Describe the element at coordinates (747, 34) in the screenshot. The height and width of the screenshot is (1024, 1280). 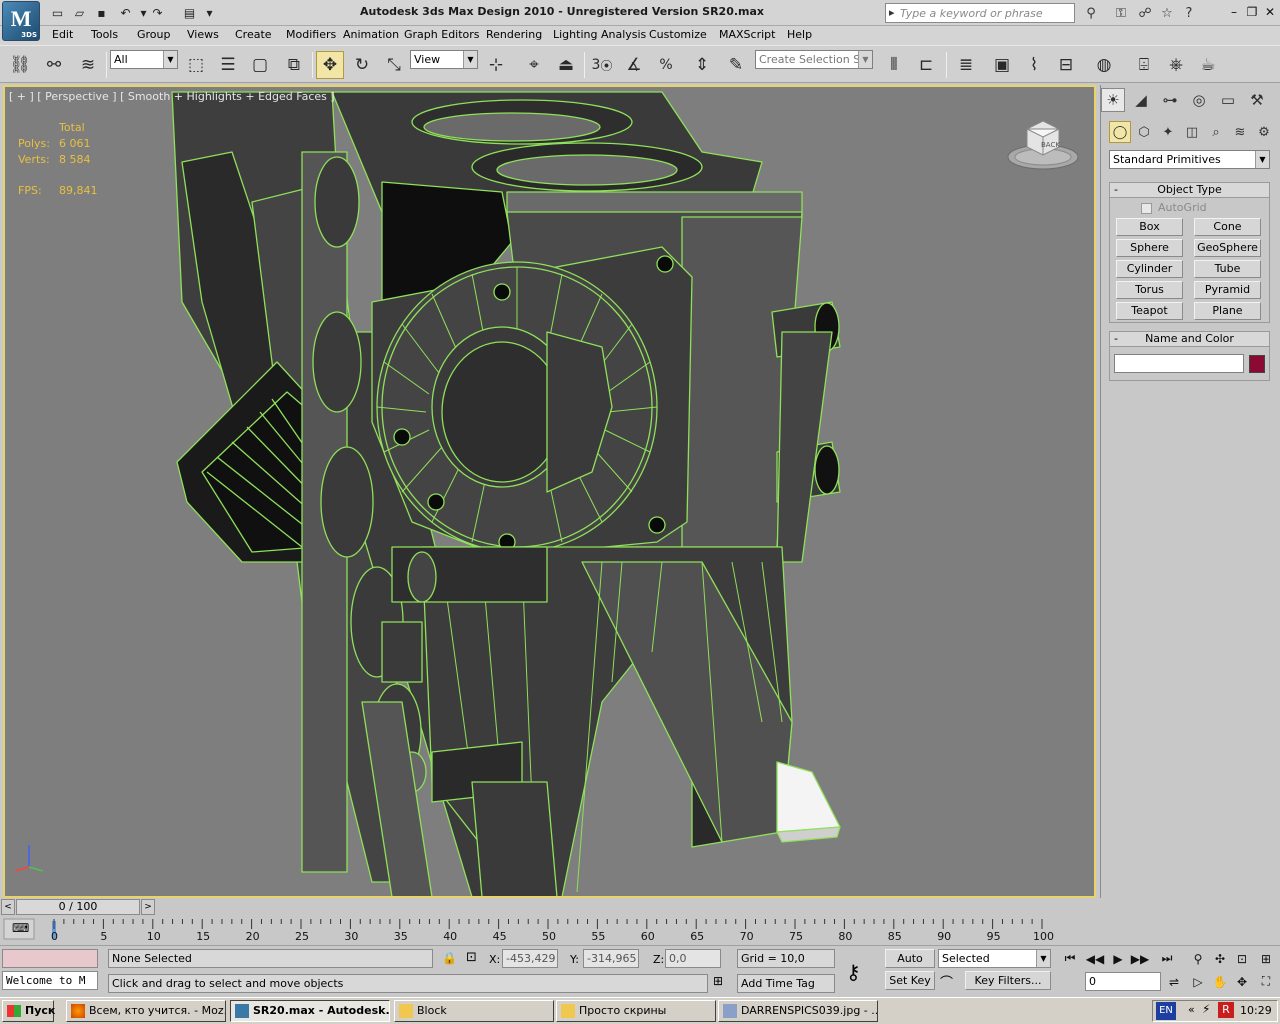
I see `menu-maxscript: MAXScript` at that location.